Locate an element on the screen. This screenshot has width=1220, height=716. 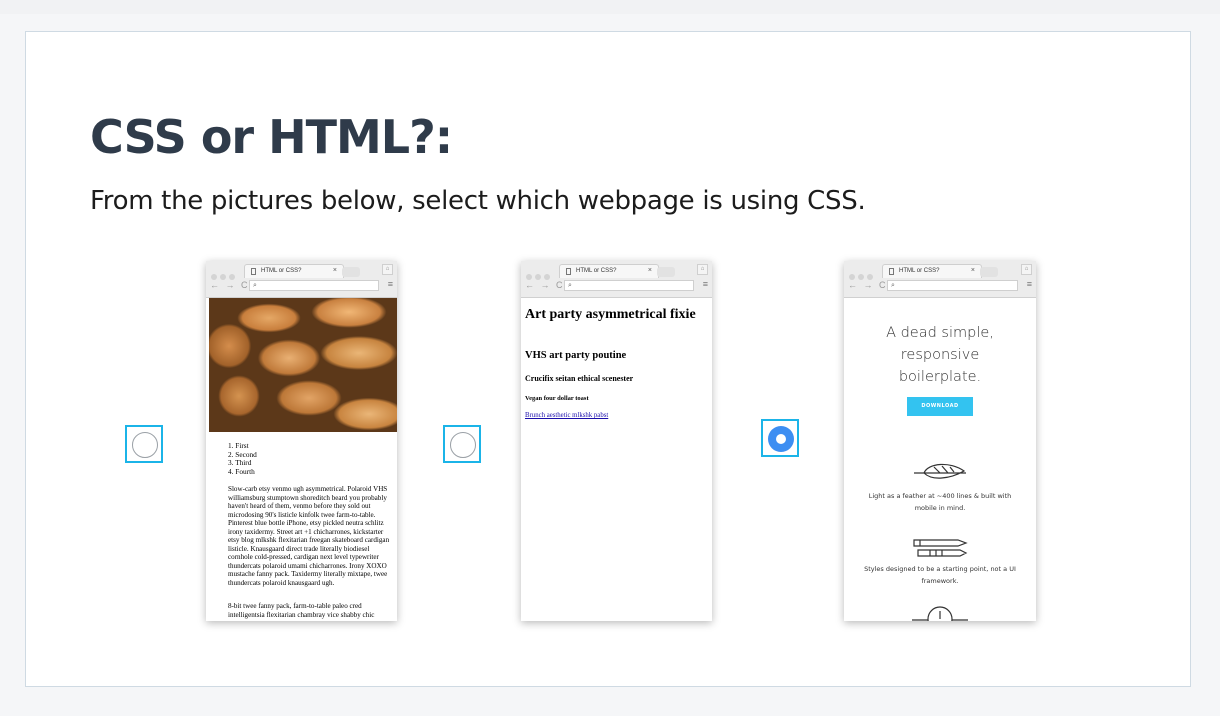
hero-line: responsive is located at coordinates (940, 355).